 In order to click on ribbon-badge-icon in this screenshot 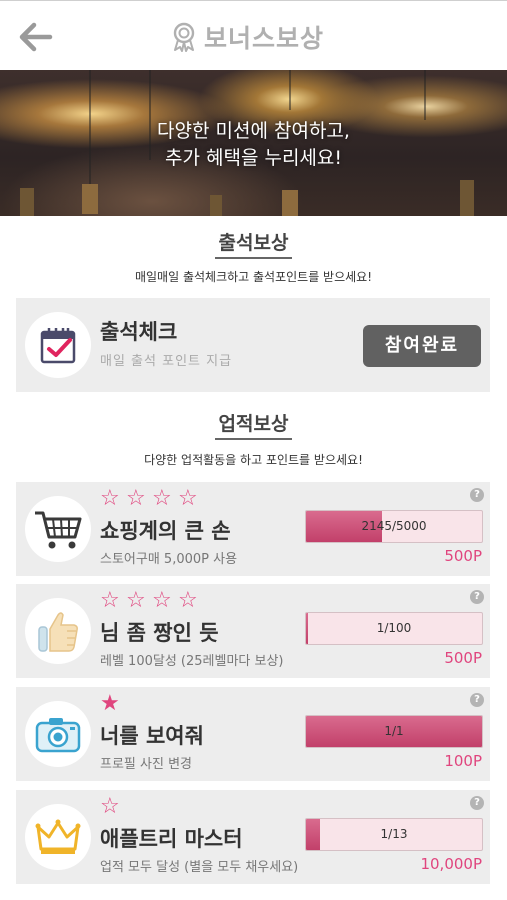, I will do `click(184, 37)`.